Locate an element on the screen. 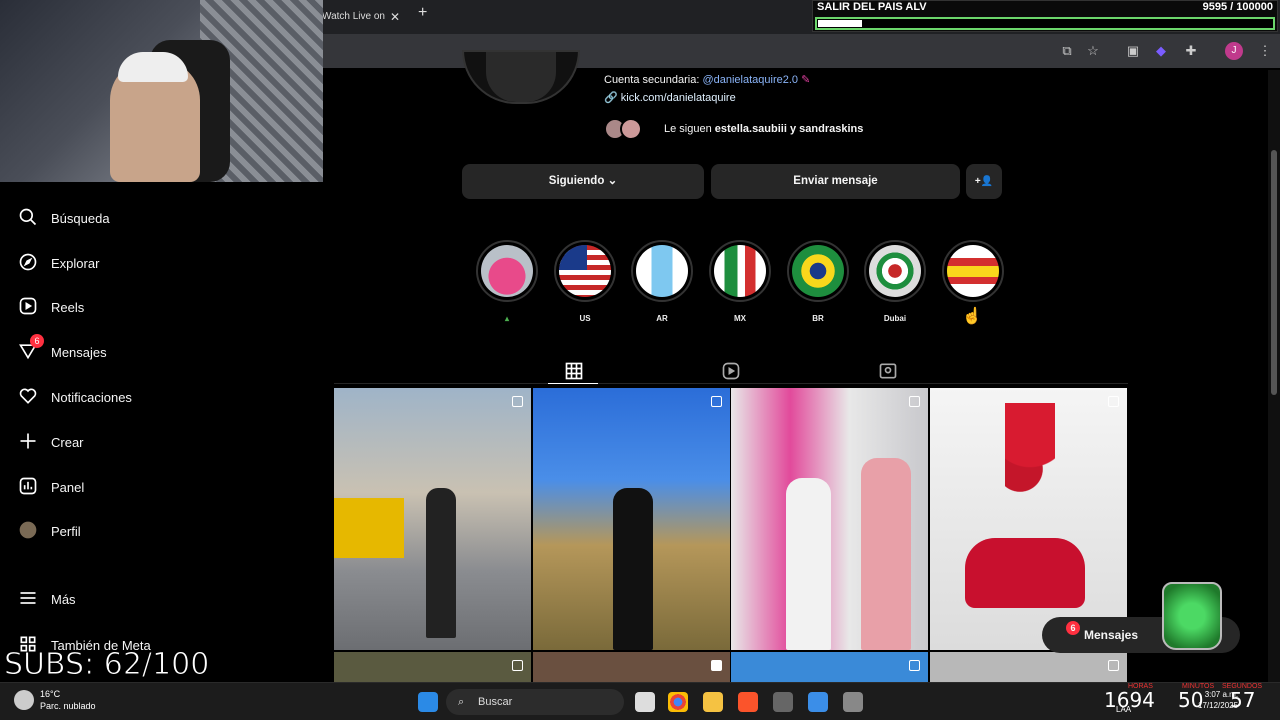 The image size is (1280, 720). system-clock: 3:07 a.m. 17/12/2025 is located at coordinates (1218, 700).